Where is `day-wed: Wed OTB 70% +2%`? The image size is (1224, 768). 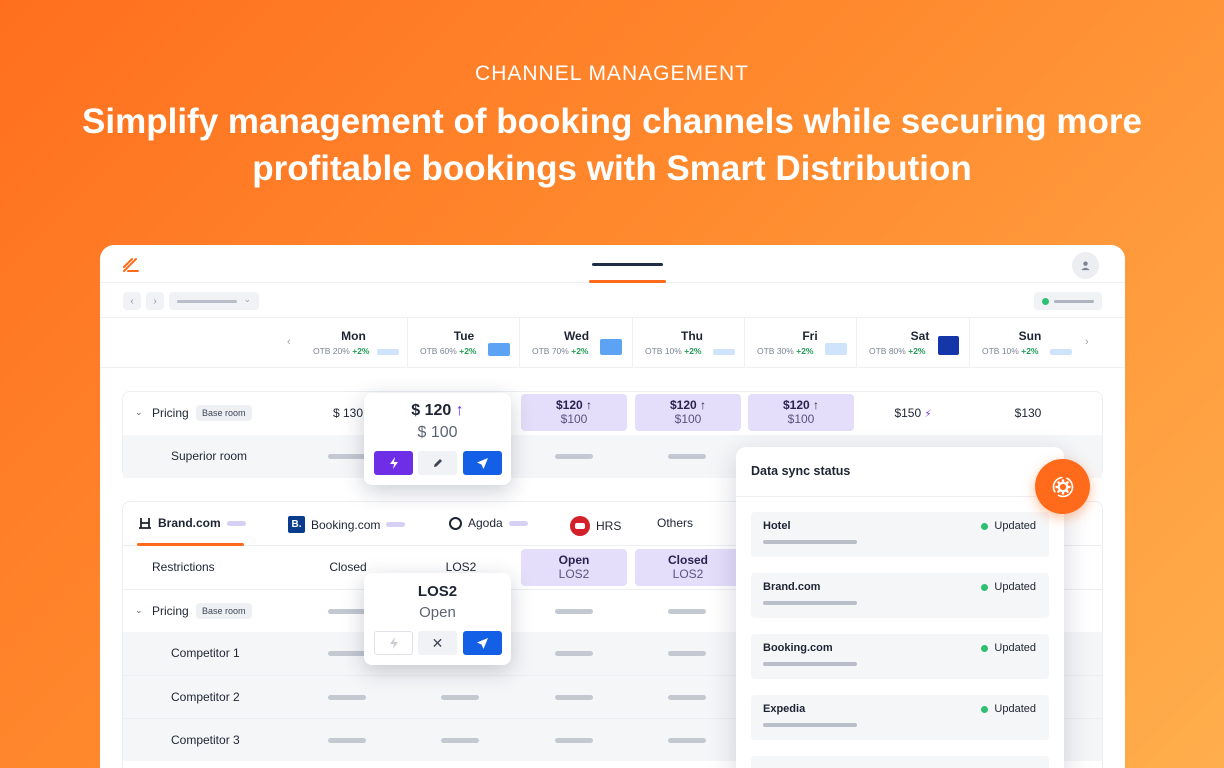
day-wed: Wed OTB 70% +2% is located at coordinates (575, 343).